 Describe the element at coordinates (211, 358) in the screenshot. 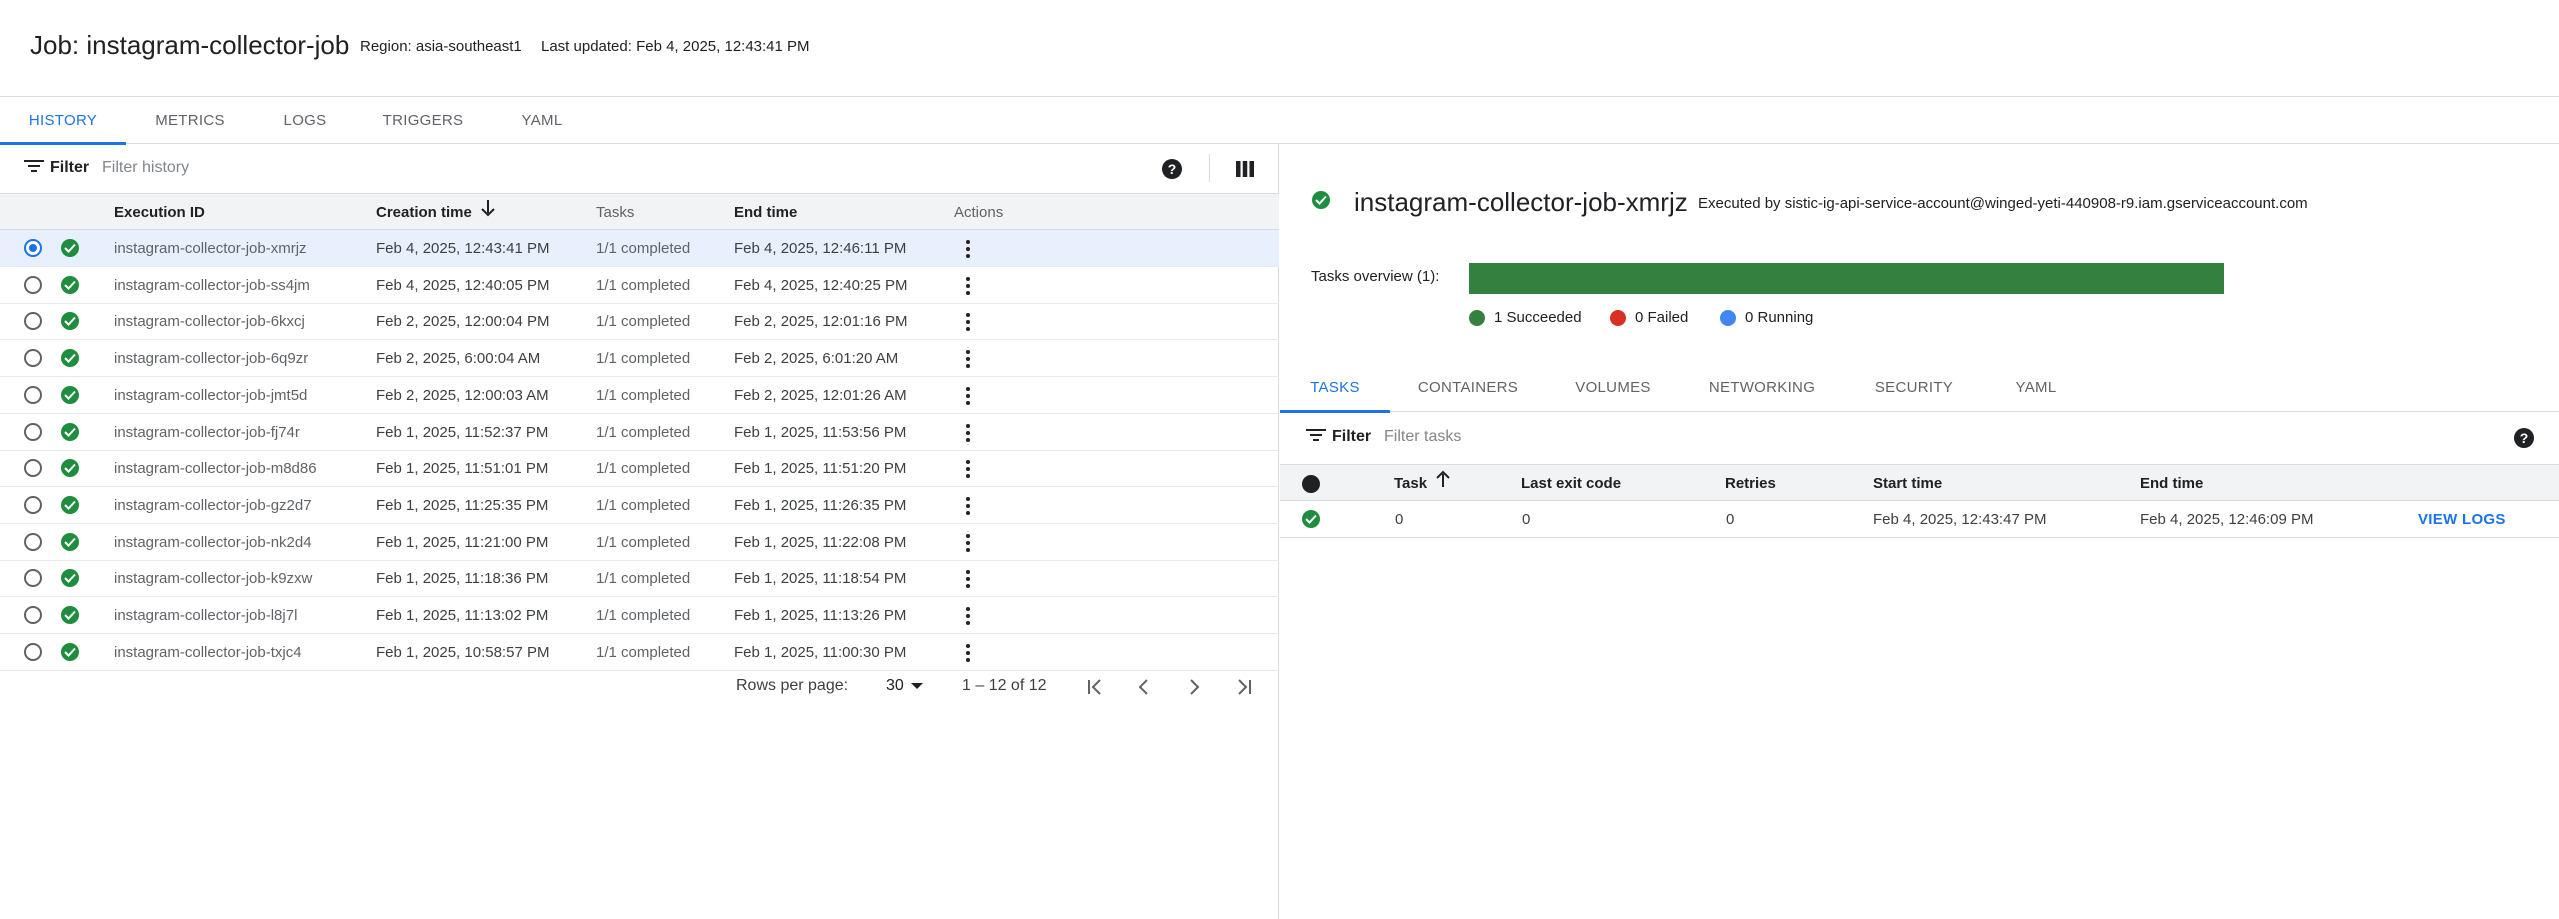

I see `execution-id: instagram-collector-job-6q9zr` at that location.